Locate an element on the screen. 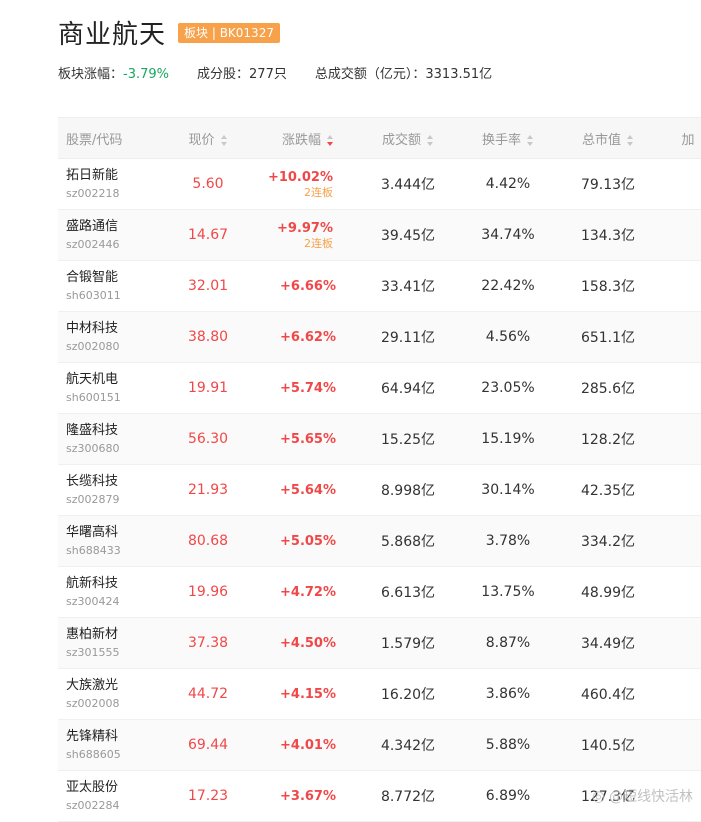 Image resolution: width=701 pixels, height=822 pixels. stock-cell: 先锋精科 sh688605 is located at coordinates (108, 745).